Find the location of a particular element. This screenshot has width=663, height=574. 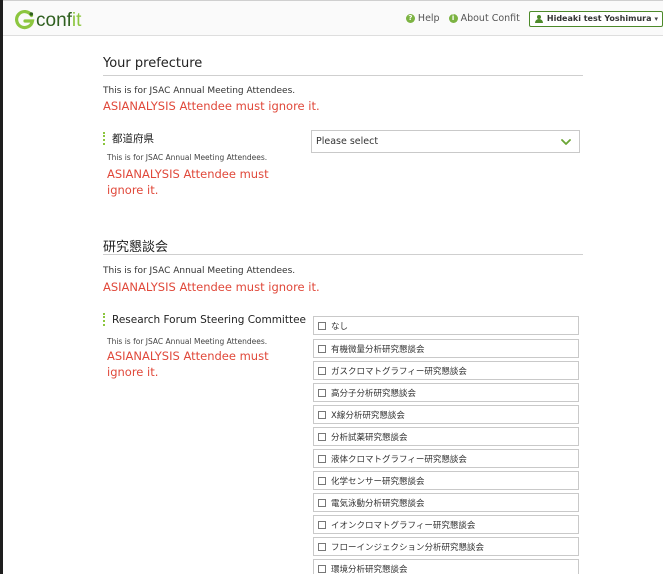

checkbox-option: イオンクロマトグラフィー研究懇談会 is located at coordinates (446, 524).